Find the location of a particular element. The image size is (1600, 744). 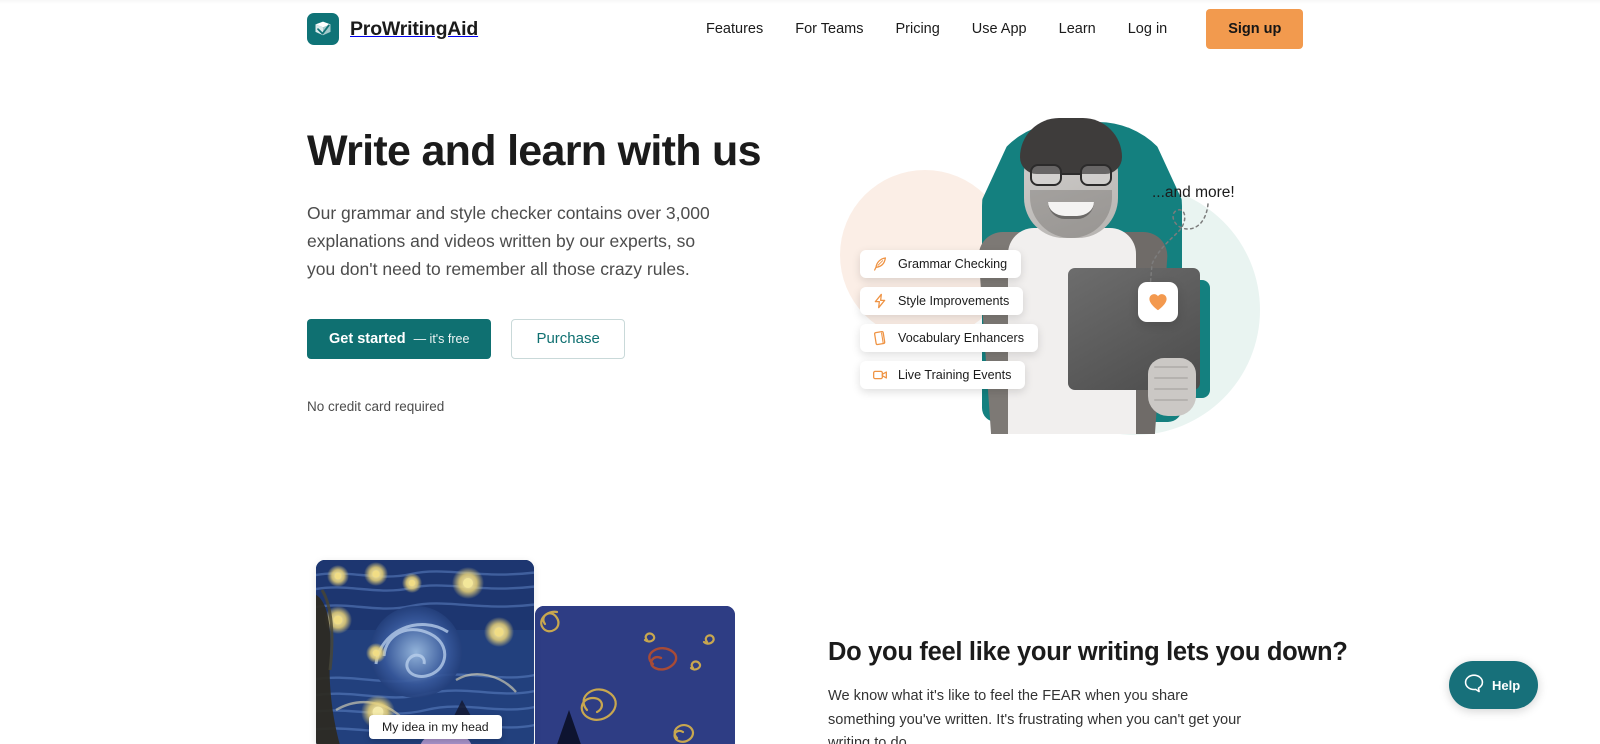

nav-item-for-teams: For Teams is located at coordinates (829, 29).